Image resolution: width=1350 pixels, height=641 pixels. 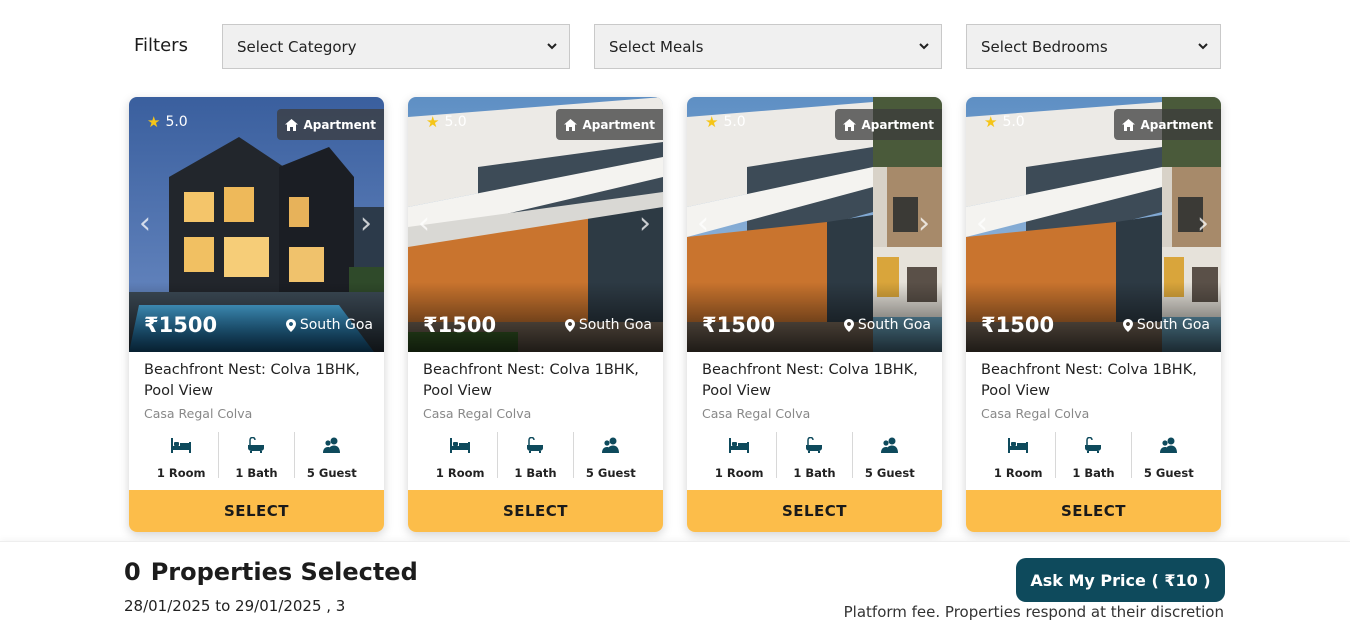 I want to click on category-select: Select Category, so click(x=396, y=46).